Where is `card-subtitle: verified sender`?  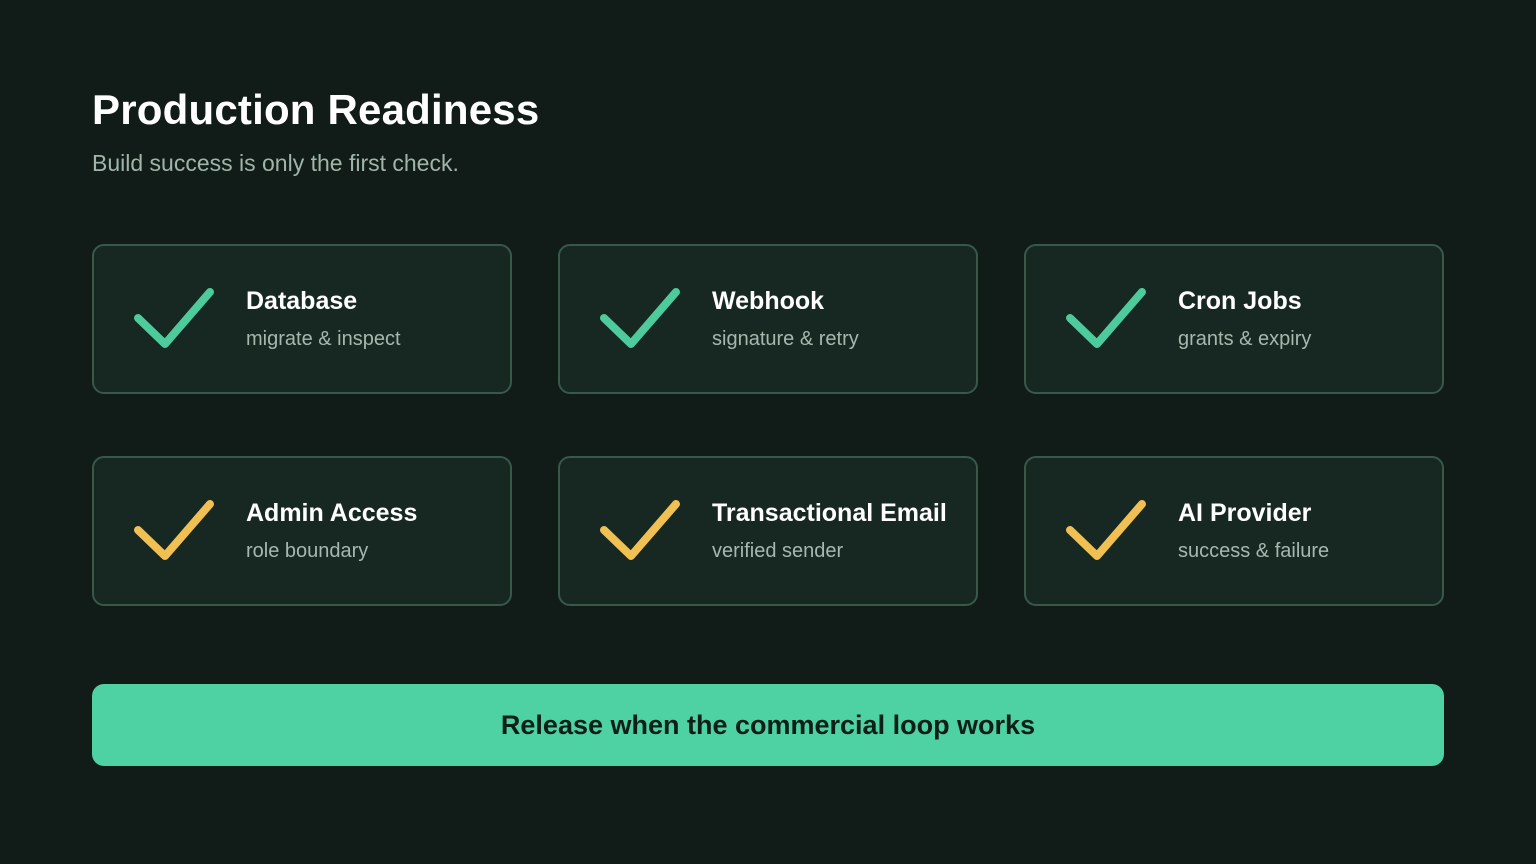
card-subtitle: verified sender is located at coordinates (778, 551).